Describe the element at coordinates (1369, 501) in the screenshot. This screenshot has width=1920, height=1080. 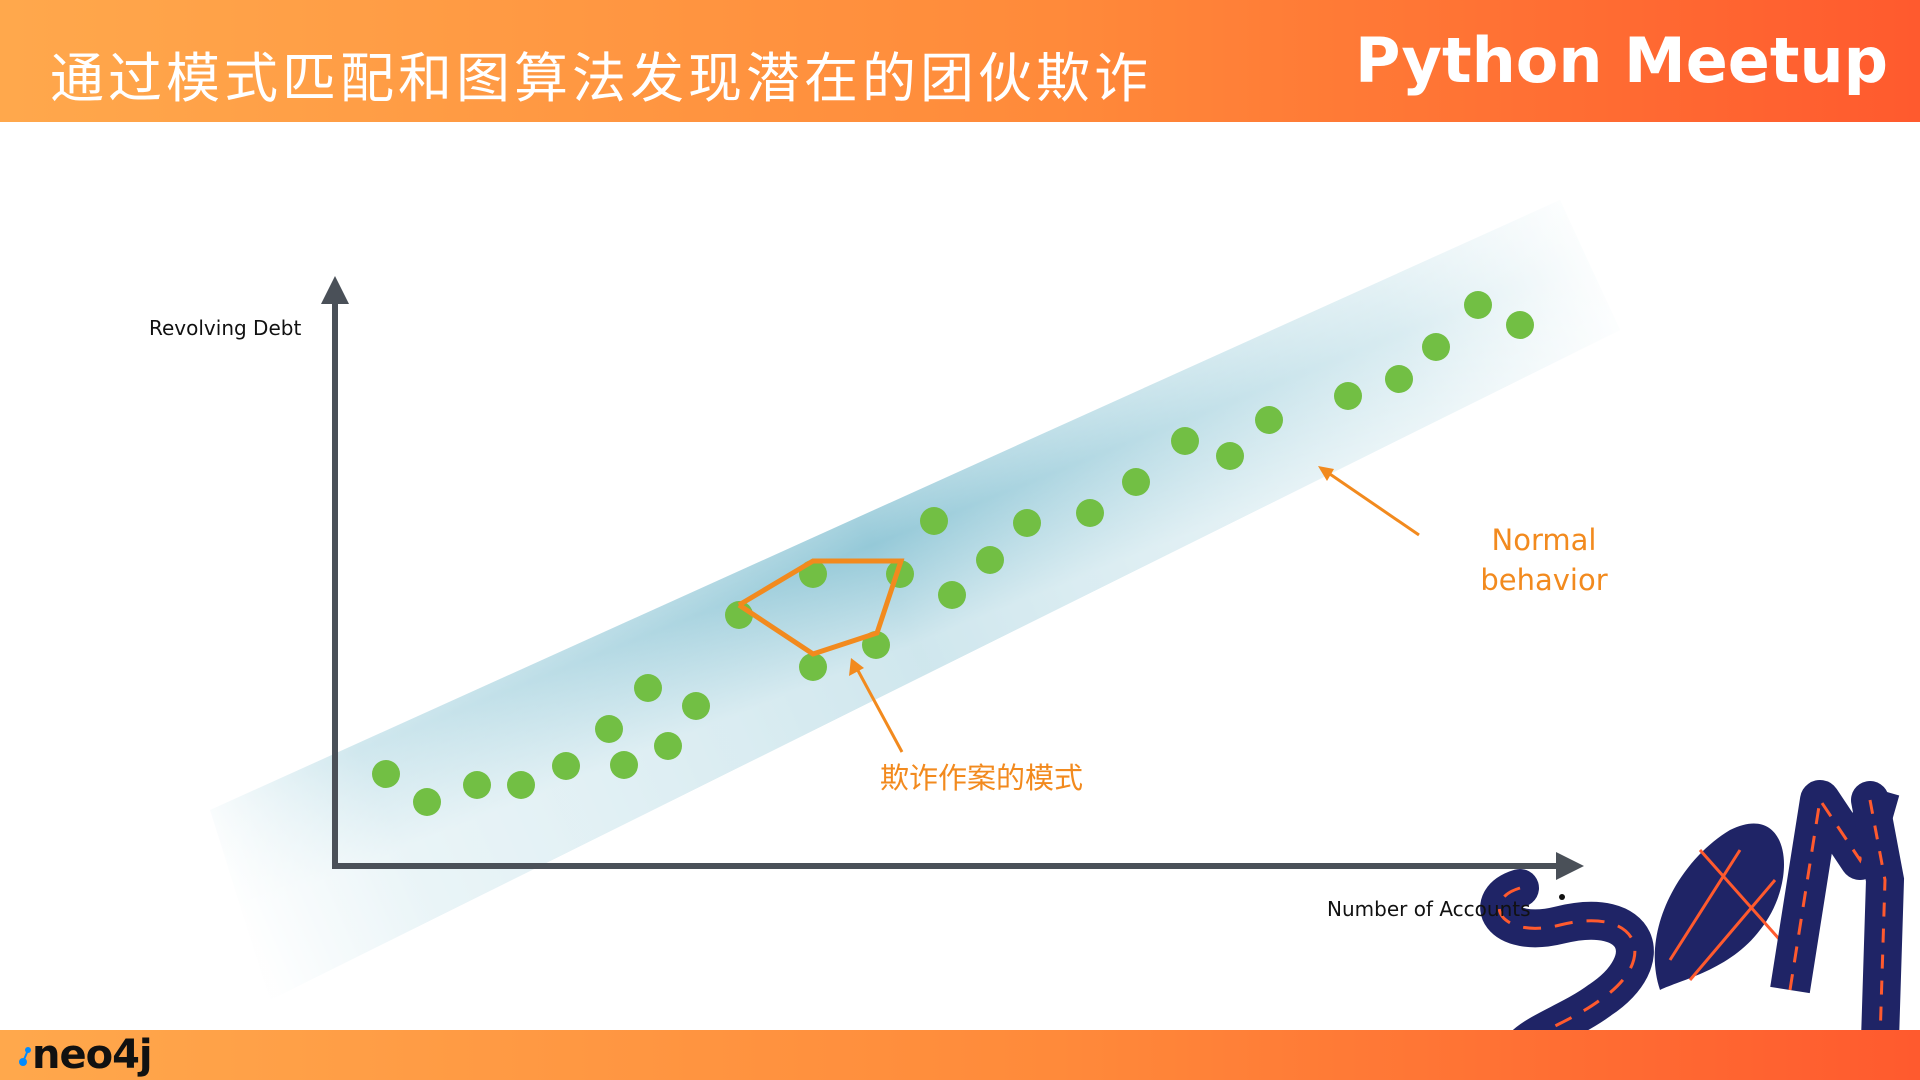
I see `normal-behavior-arrow` at that location.